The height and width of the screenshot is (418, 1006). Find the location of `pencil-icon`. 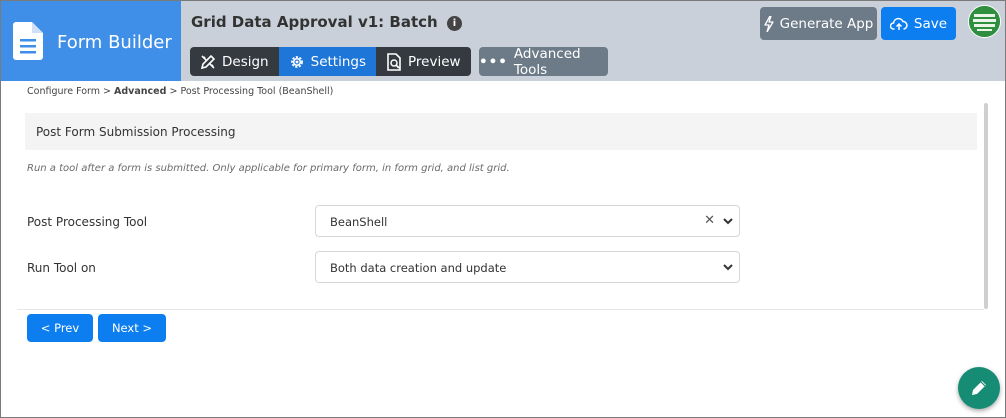

pencil-icon is located at coordinates (979, 388).